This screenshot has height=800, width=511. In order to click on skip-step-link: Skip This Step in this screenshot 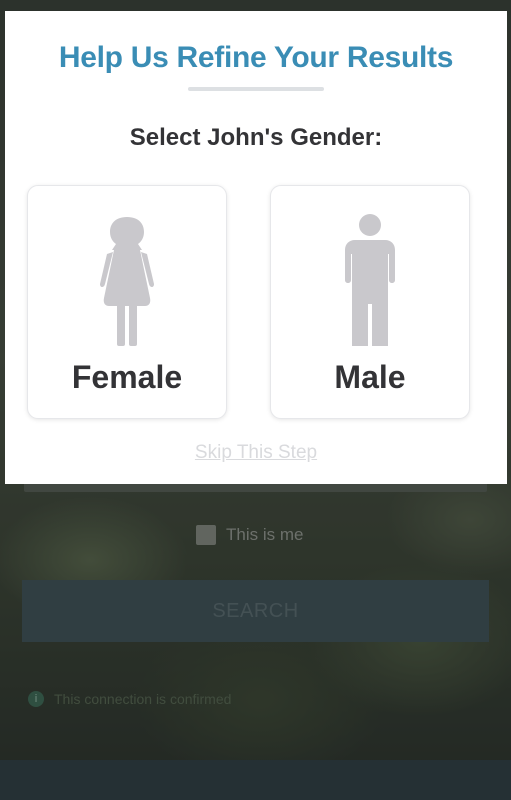, I will do `click(256, 453)`.